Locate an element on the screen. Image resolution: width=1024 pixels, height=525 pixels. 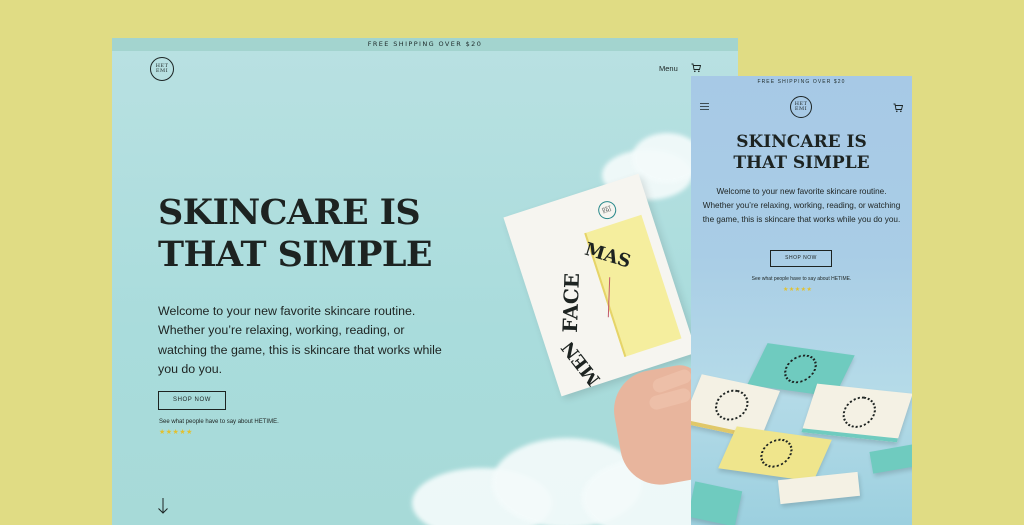
mask-box-white is located at coordinates (856, 413).